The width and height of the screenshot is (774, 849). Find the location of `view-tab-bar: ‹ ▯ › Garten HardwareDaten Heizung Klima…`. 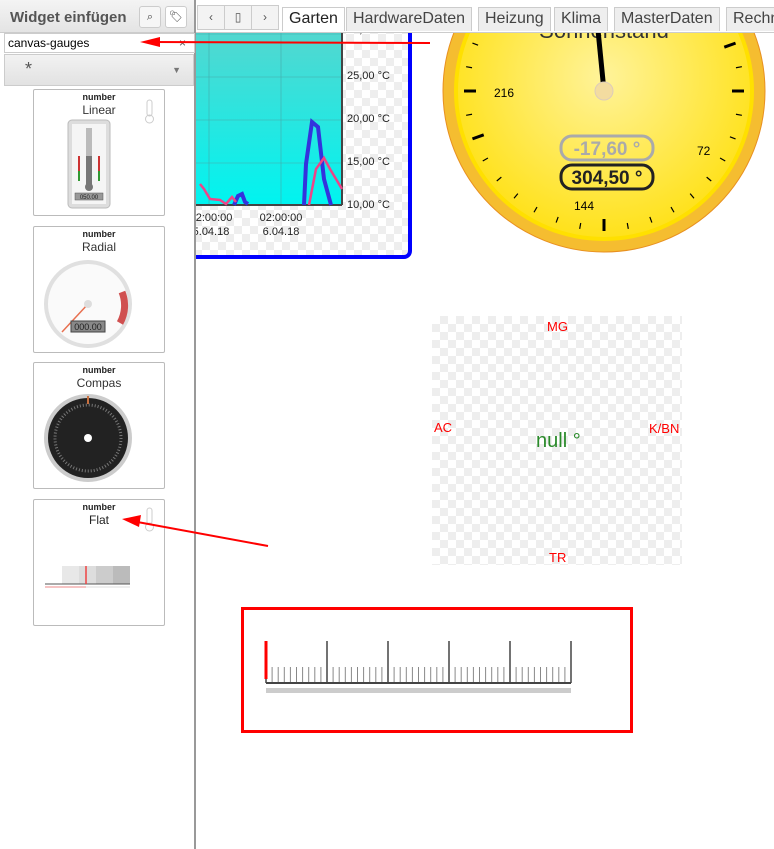

view-tab-bar: ‹ ▯ › Garten HardwareDaten Heizung Klima… is located at coordinates (485, 16).